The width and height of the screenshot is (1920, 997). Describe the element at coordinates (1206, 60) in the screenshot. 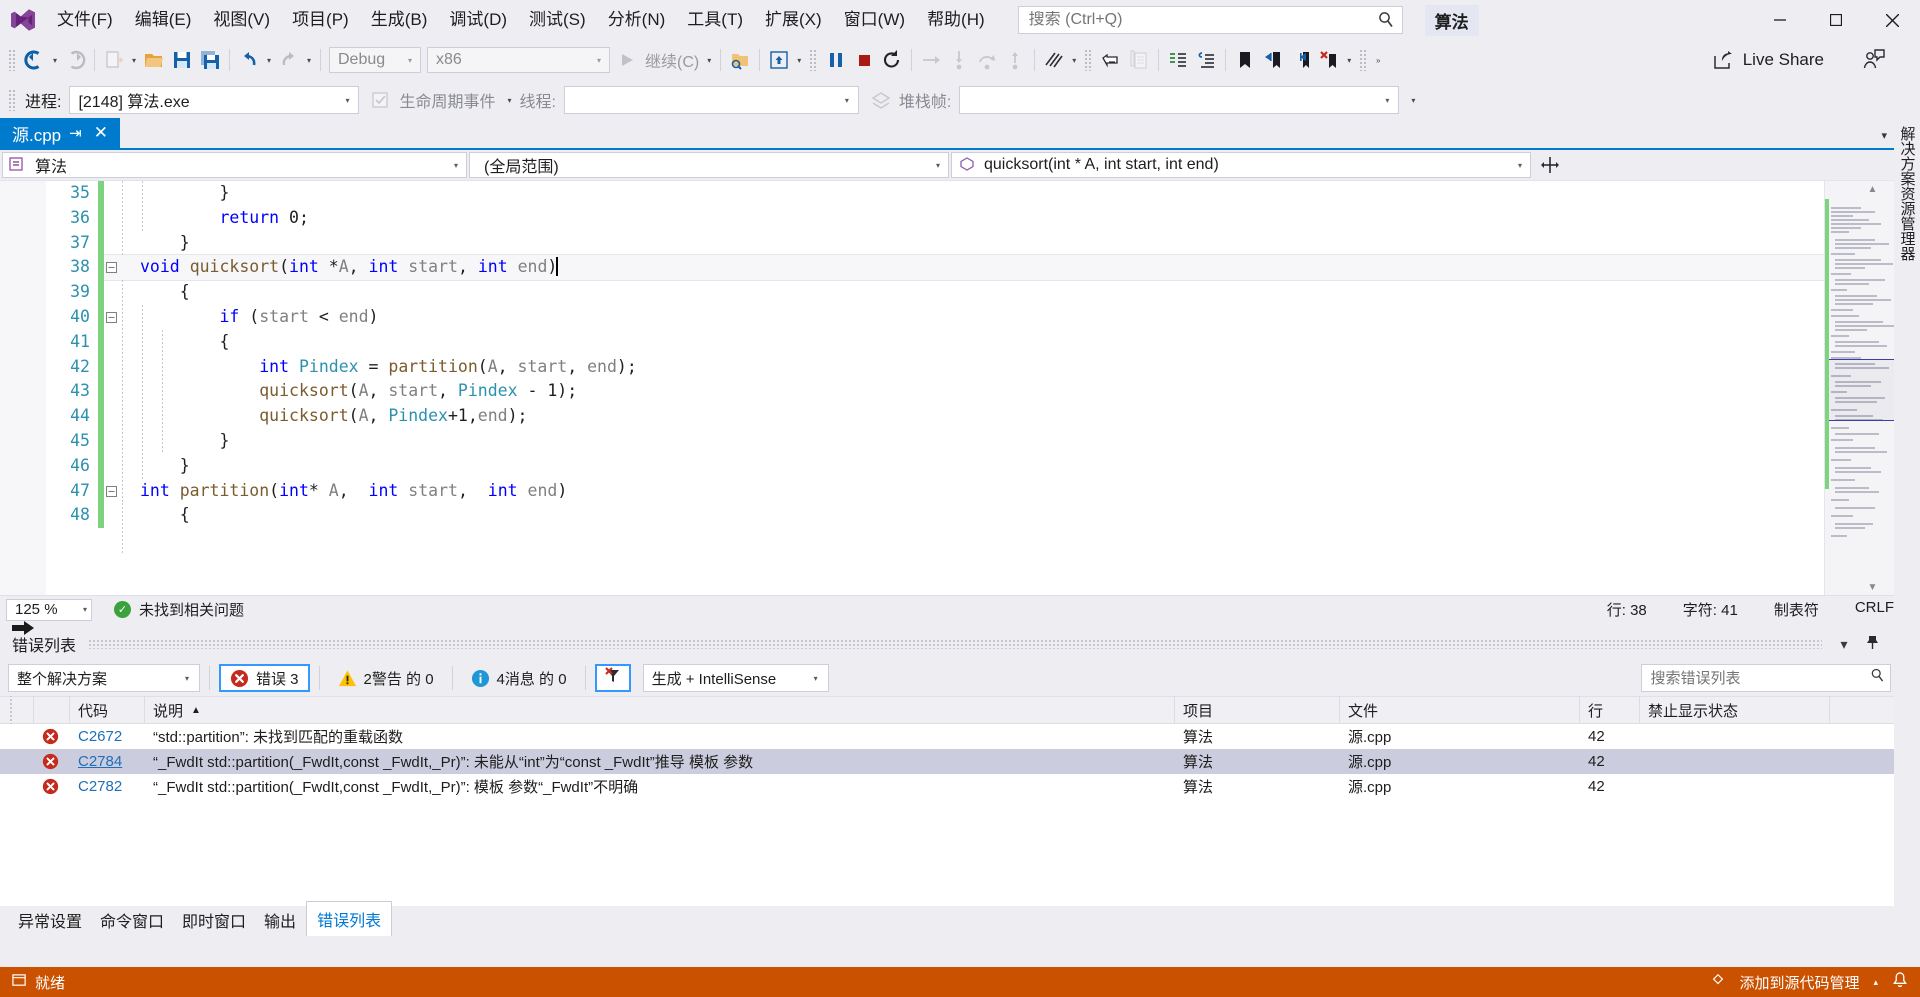

I see `decrease-indent-button` at that location.